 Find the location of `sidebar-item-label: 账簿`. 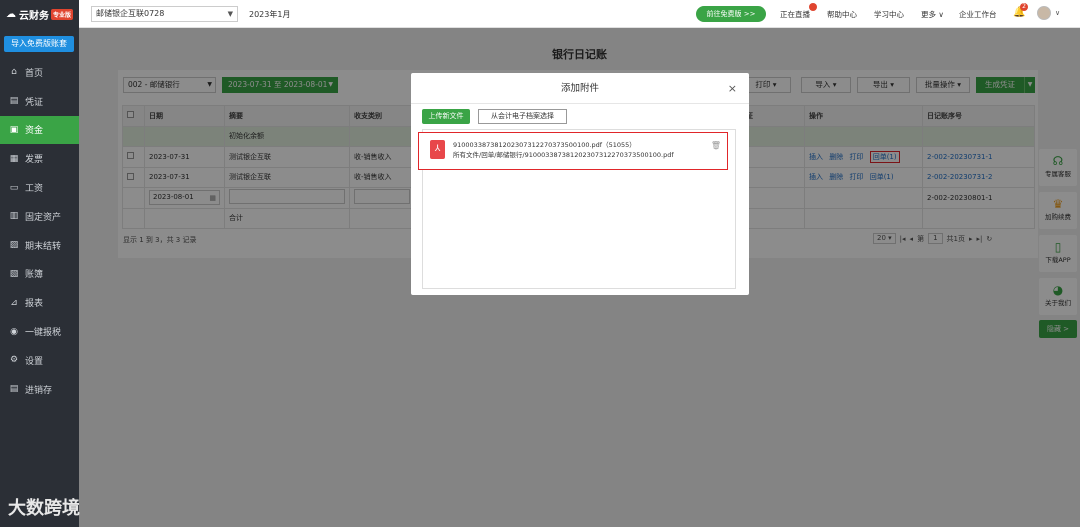

sidebar-item-label: 账簿 is located at coordinates (34, 275).